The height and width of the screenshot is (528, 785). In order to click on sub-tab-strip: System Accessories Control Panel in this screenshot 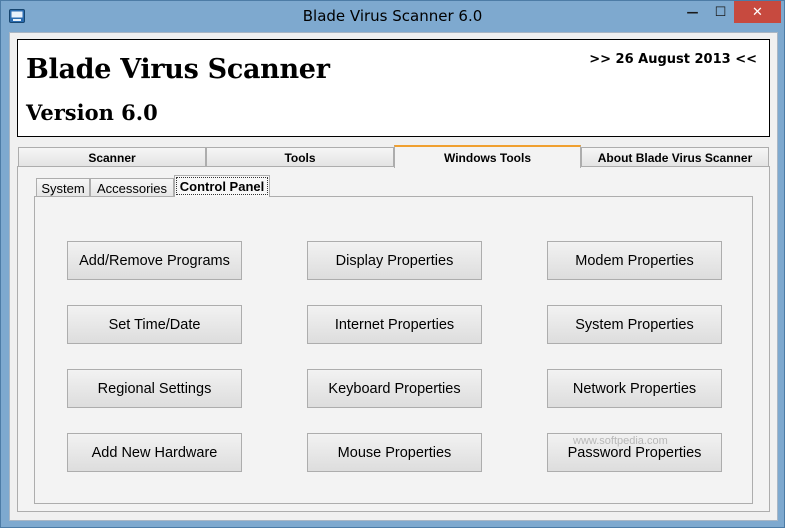, I will do `click(186, 186)`.